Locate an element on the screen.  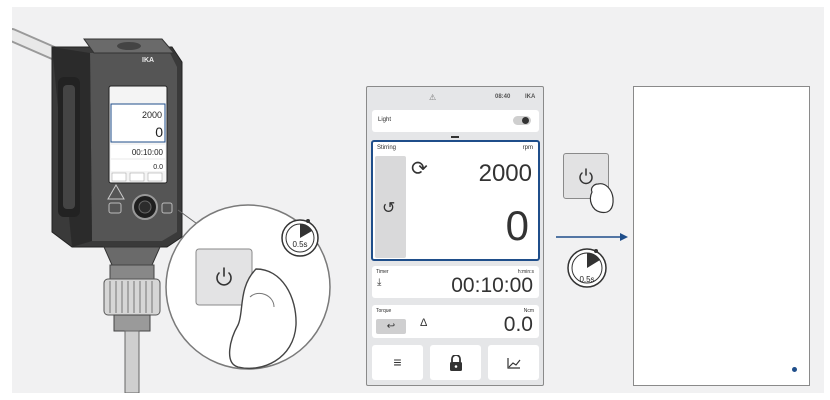
finger-icon is located at coordinates (601, 198).